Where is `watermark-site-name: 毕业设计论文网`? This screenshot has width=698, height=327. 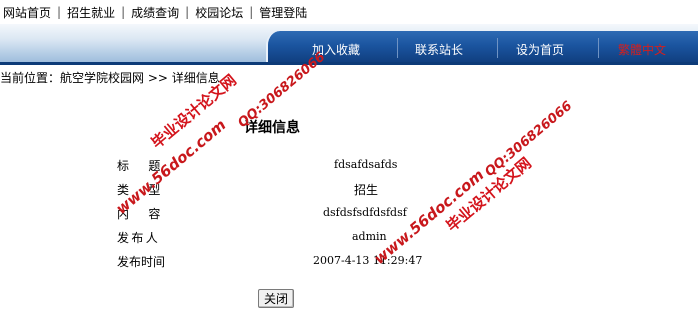 watermark-site-name: 毕业设计论文网 is located at coordinates (488, 194).